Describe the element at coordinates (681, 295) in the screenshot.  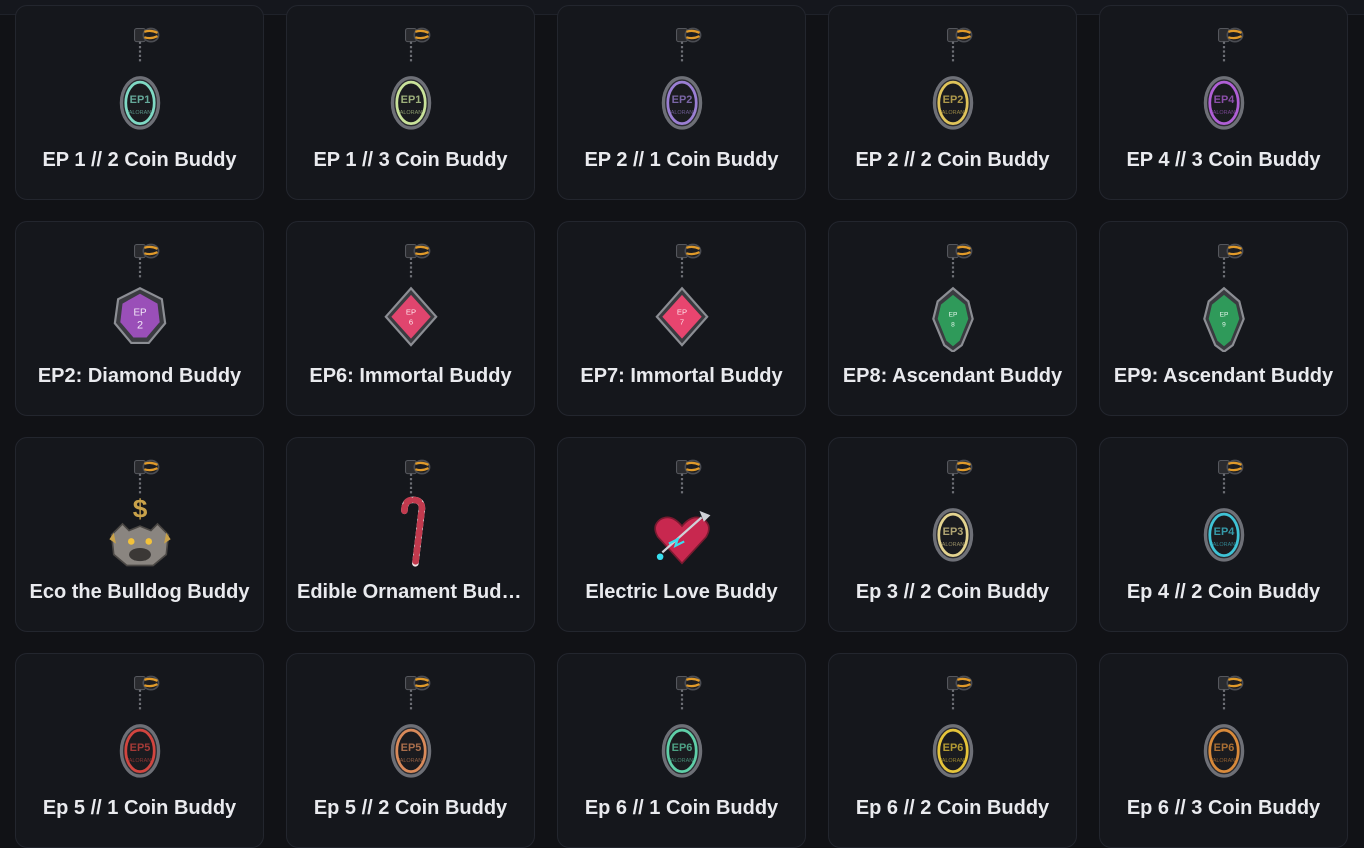
I see `immortal-rank-buddy-icon: EP 7` at that location.